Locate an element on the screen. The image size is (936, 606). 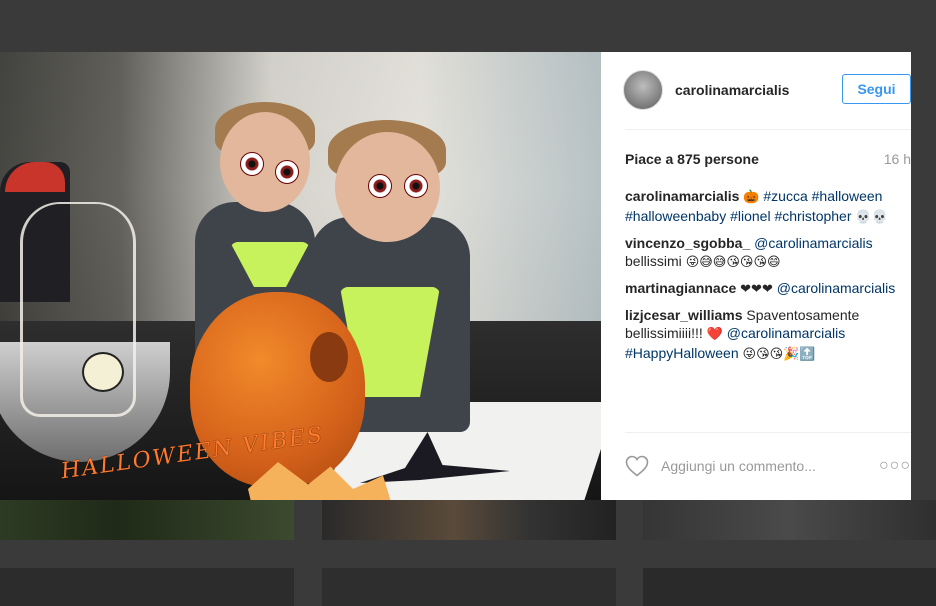
comment-author: lizjcesar_williams is located at coordinates (684, 315).